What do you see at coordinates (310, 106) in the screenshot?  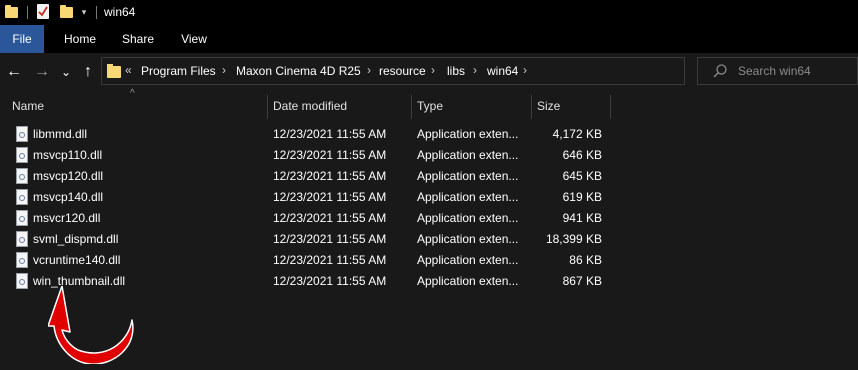 I see `column-header-date-modified: Date modified` at bounding box center [310, 106].